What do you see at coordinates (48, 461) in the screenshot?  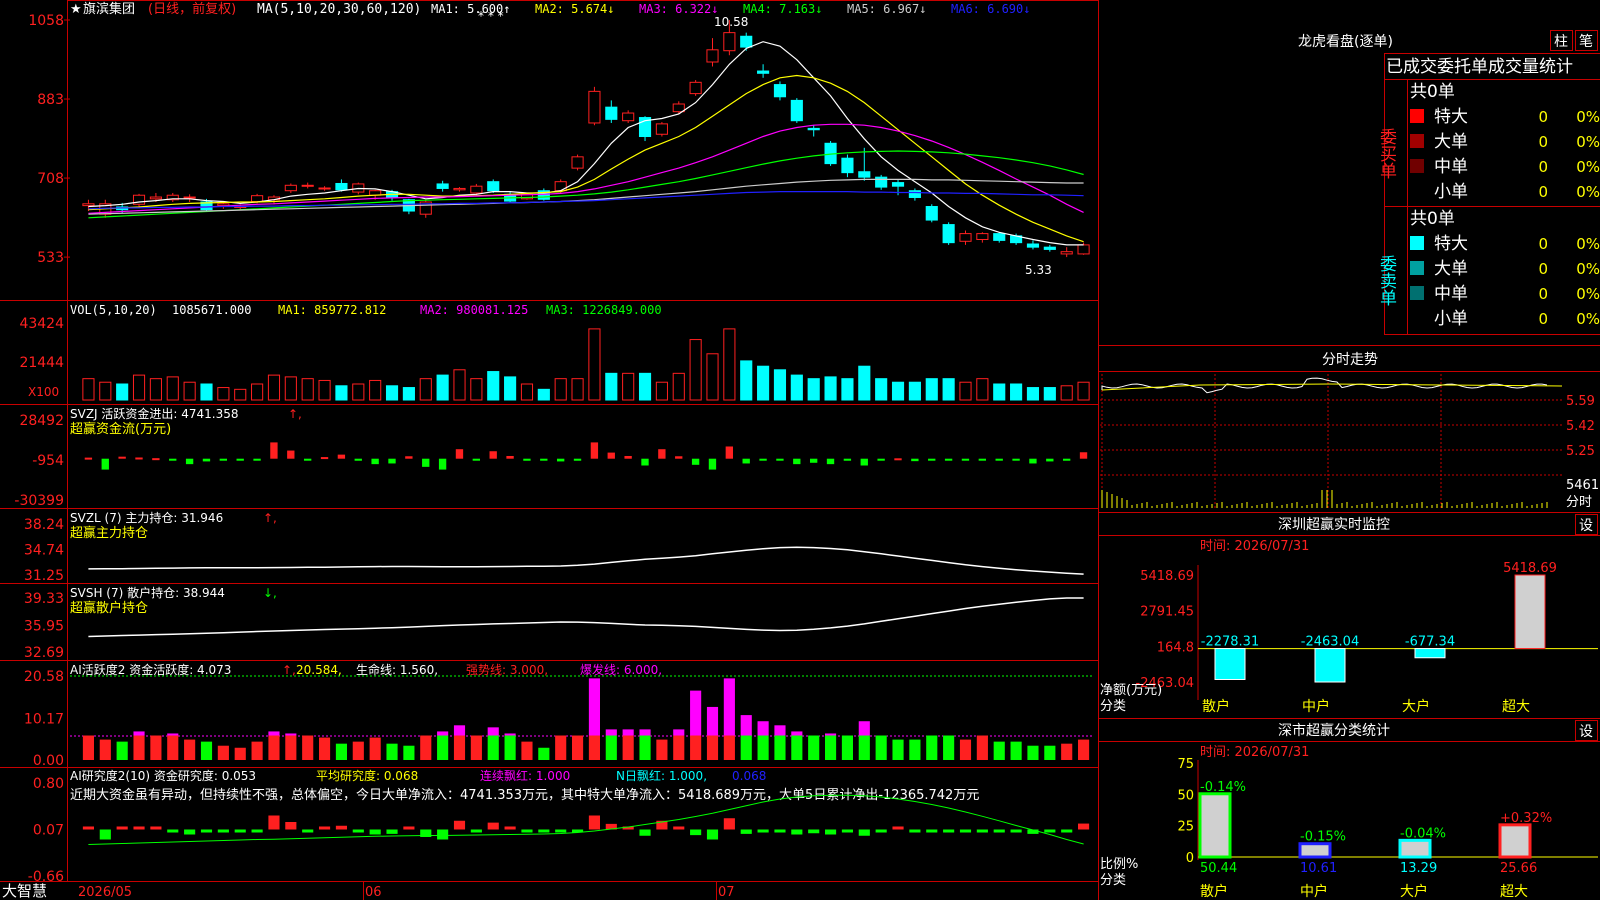 I see `svzj-y-tick: -954` at bounding box center [48, 461].